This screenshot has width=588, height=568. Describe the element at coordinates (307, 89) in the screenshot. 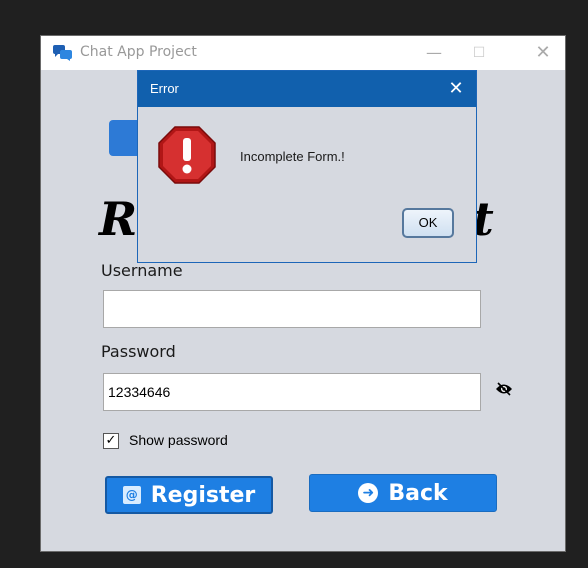

I see `dialog-titlebar: Error ✕` at that location.